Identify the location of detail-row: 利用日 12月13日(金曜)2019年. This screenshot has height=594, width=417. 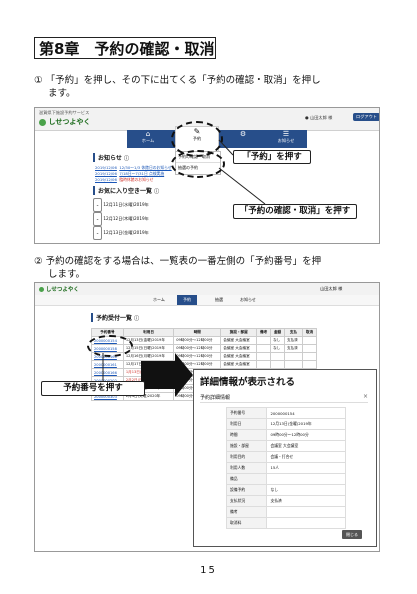
(285, 424).